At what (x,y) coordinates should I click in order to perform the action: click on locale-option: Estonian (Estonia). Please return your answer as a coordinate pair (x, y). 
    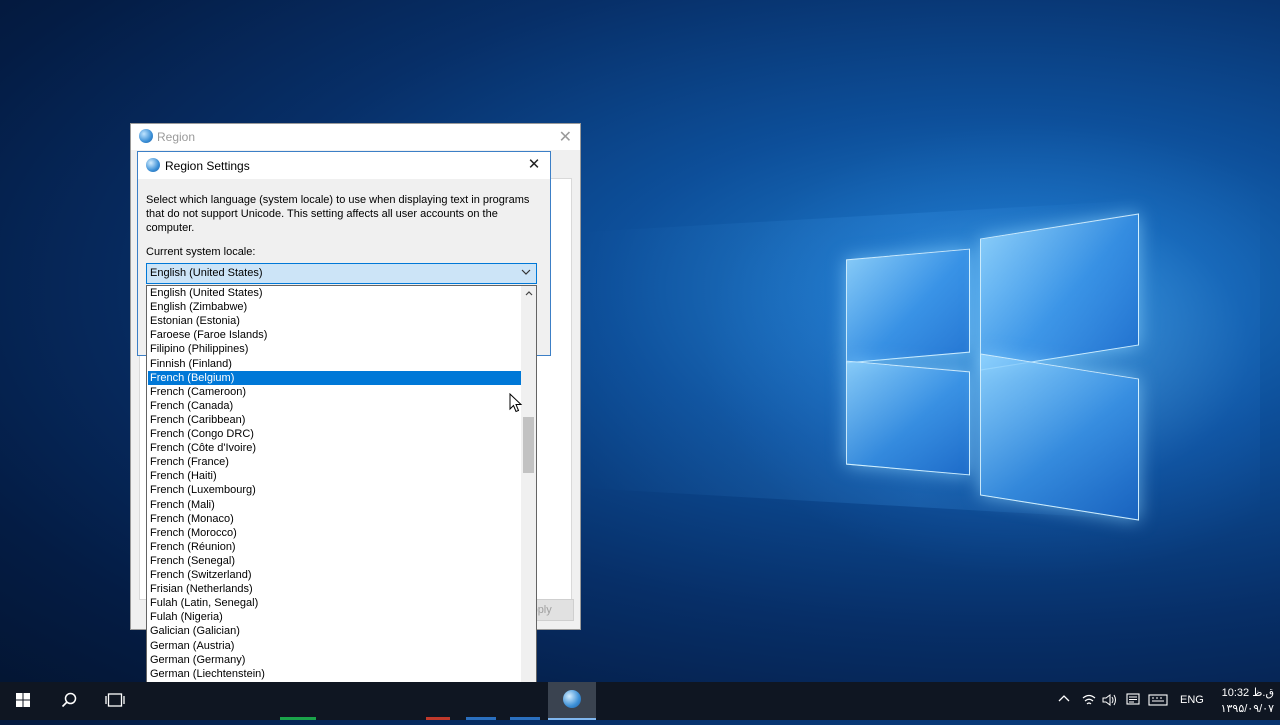
    Looking at the image, I should click on (334, 321).